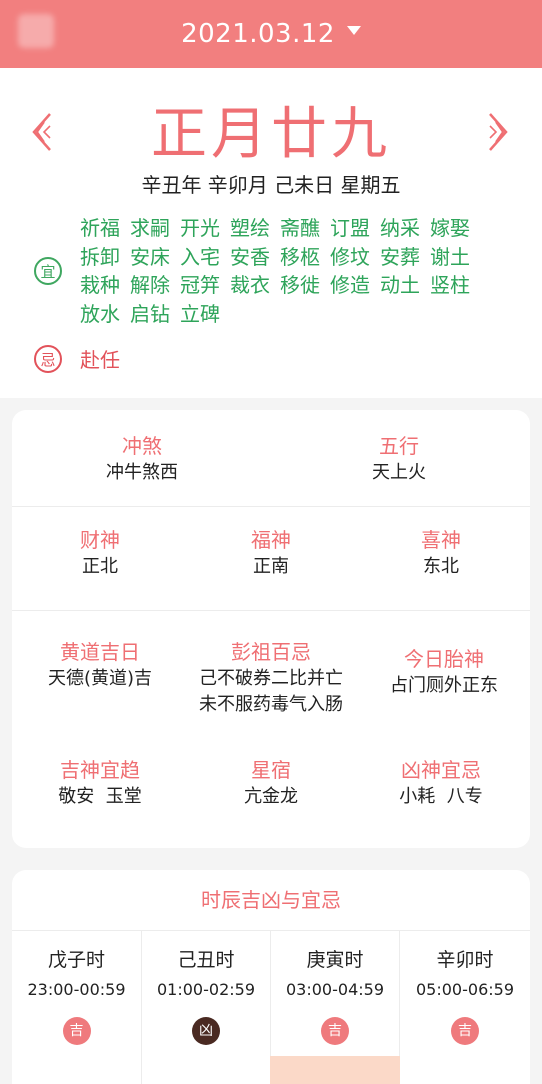  What do you see at coordinates (100, 313) in the screenshot?
I see `yi-item: 放水` at bounding box center [100, 313].